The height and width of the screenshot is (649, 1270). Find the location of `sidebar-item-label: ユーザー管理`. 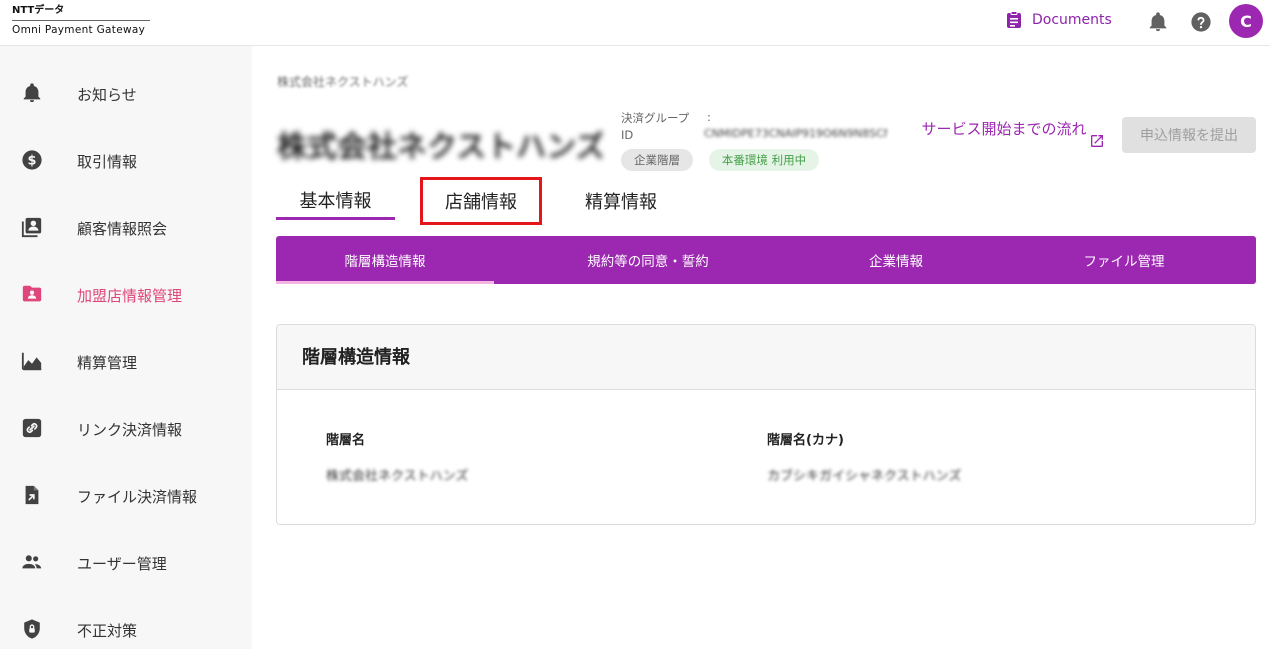

sidebar-item-label: ユーザー管理 is located at coordinates (122, 564).